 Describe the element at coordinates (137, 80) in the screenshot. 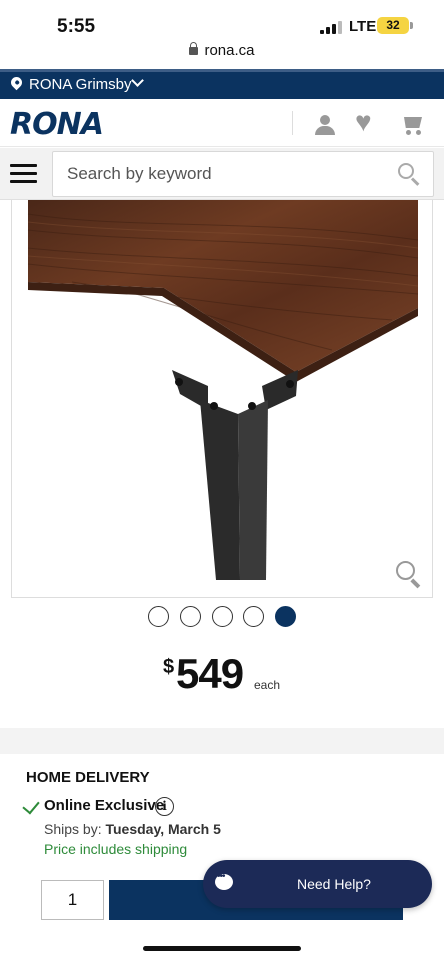

I see `chevron-down-icon` at that location.